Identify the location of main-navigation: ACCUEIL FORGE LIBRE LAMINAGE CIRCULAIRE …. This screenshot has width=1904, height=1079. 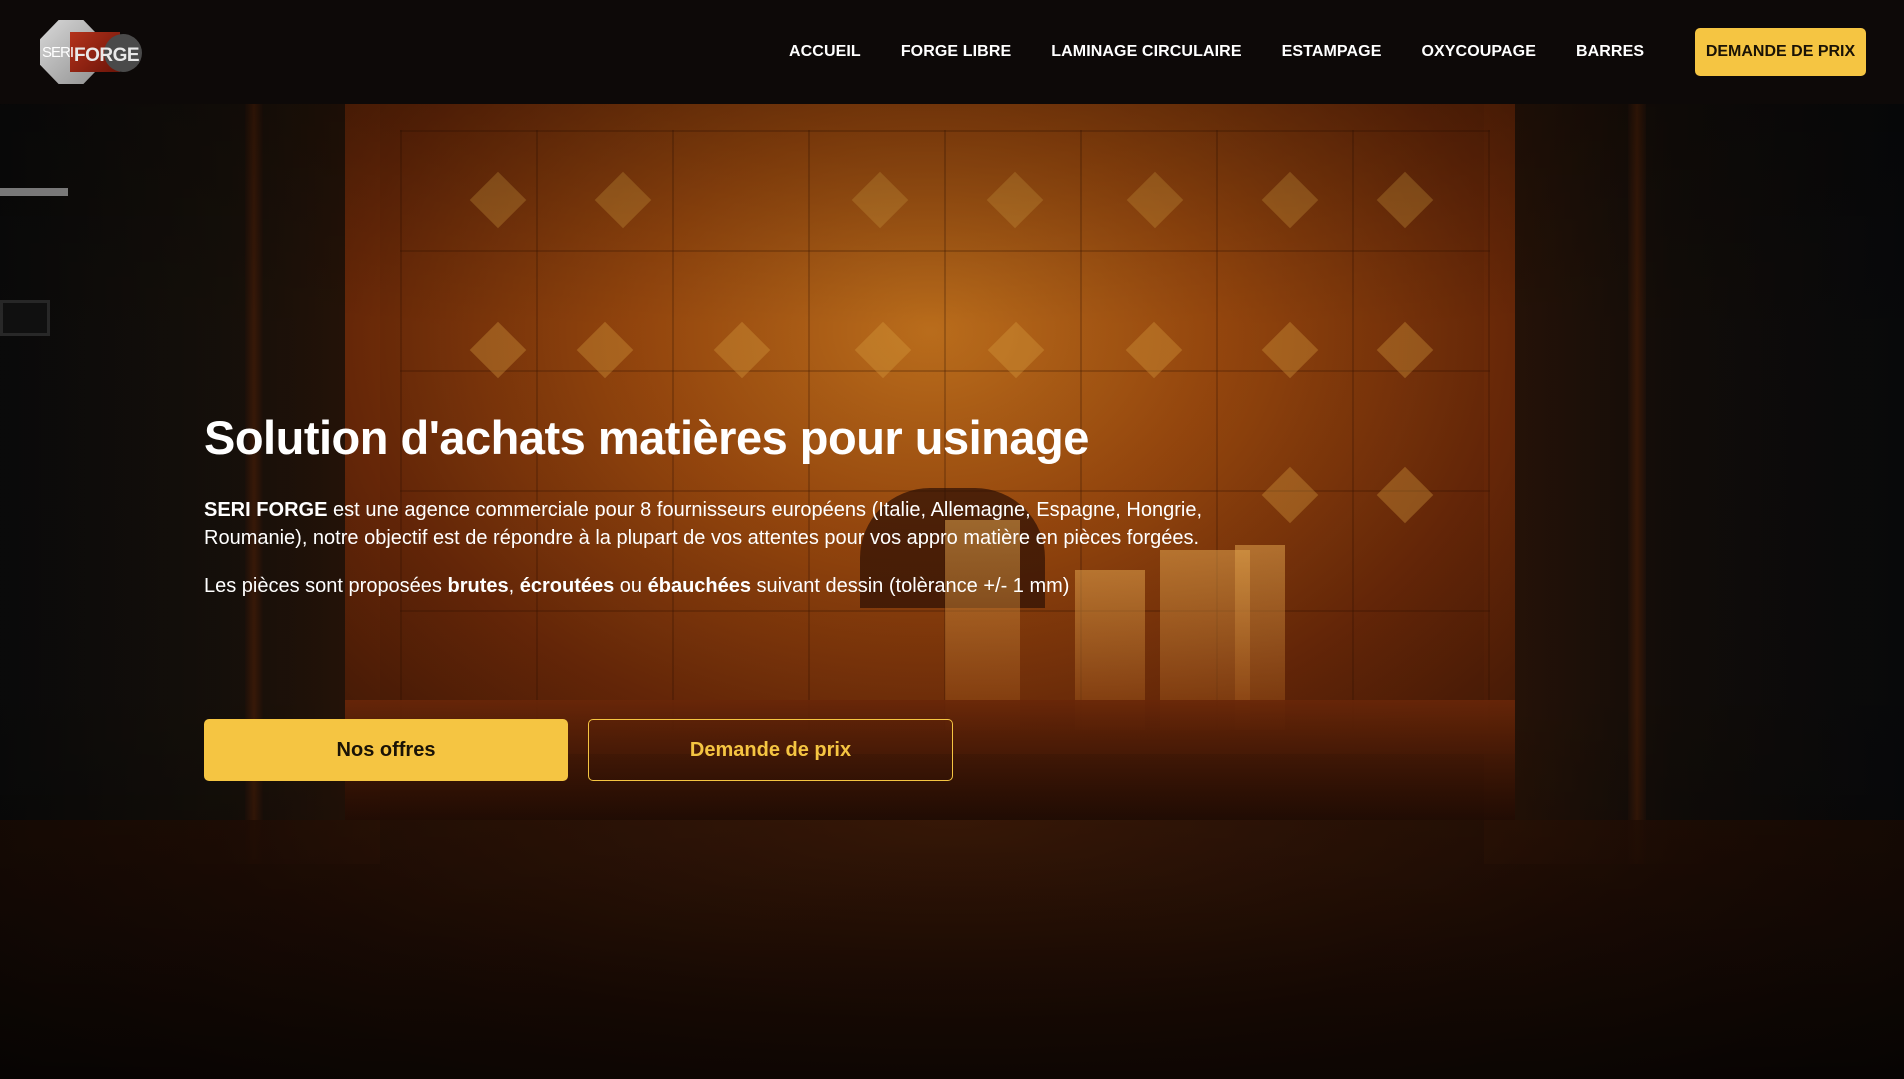
(1216, 52).